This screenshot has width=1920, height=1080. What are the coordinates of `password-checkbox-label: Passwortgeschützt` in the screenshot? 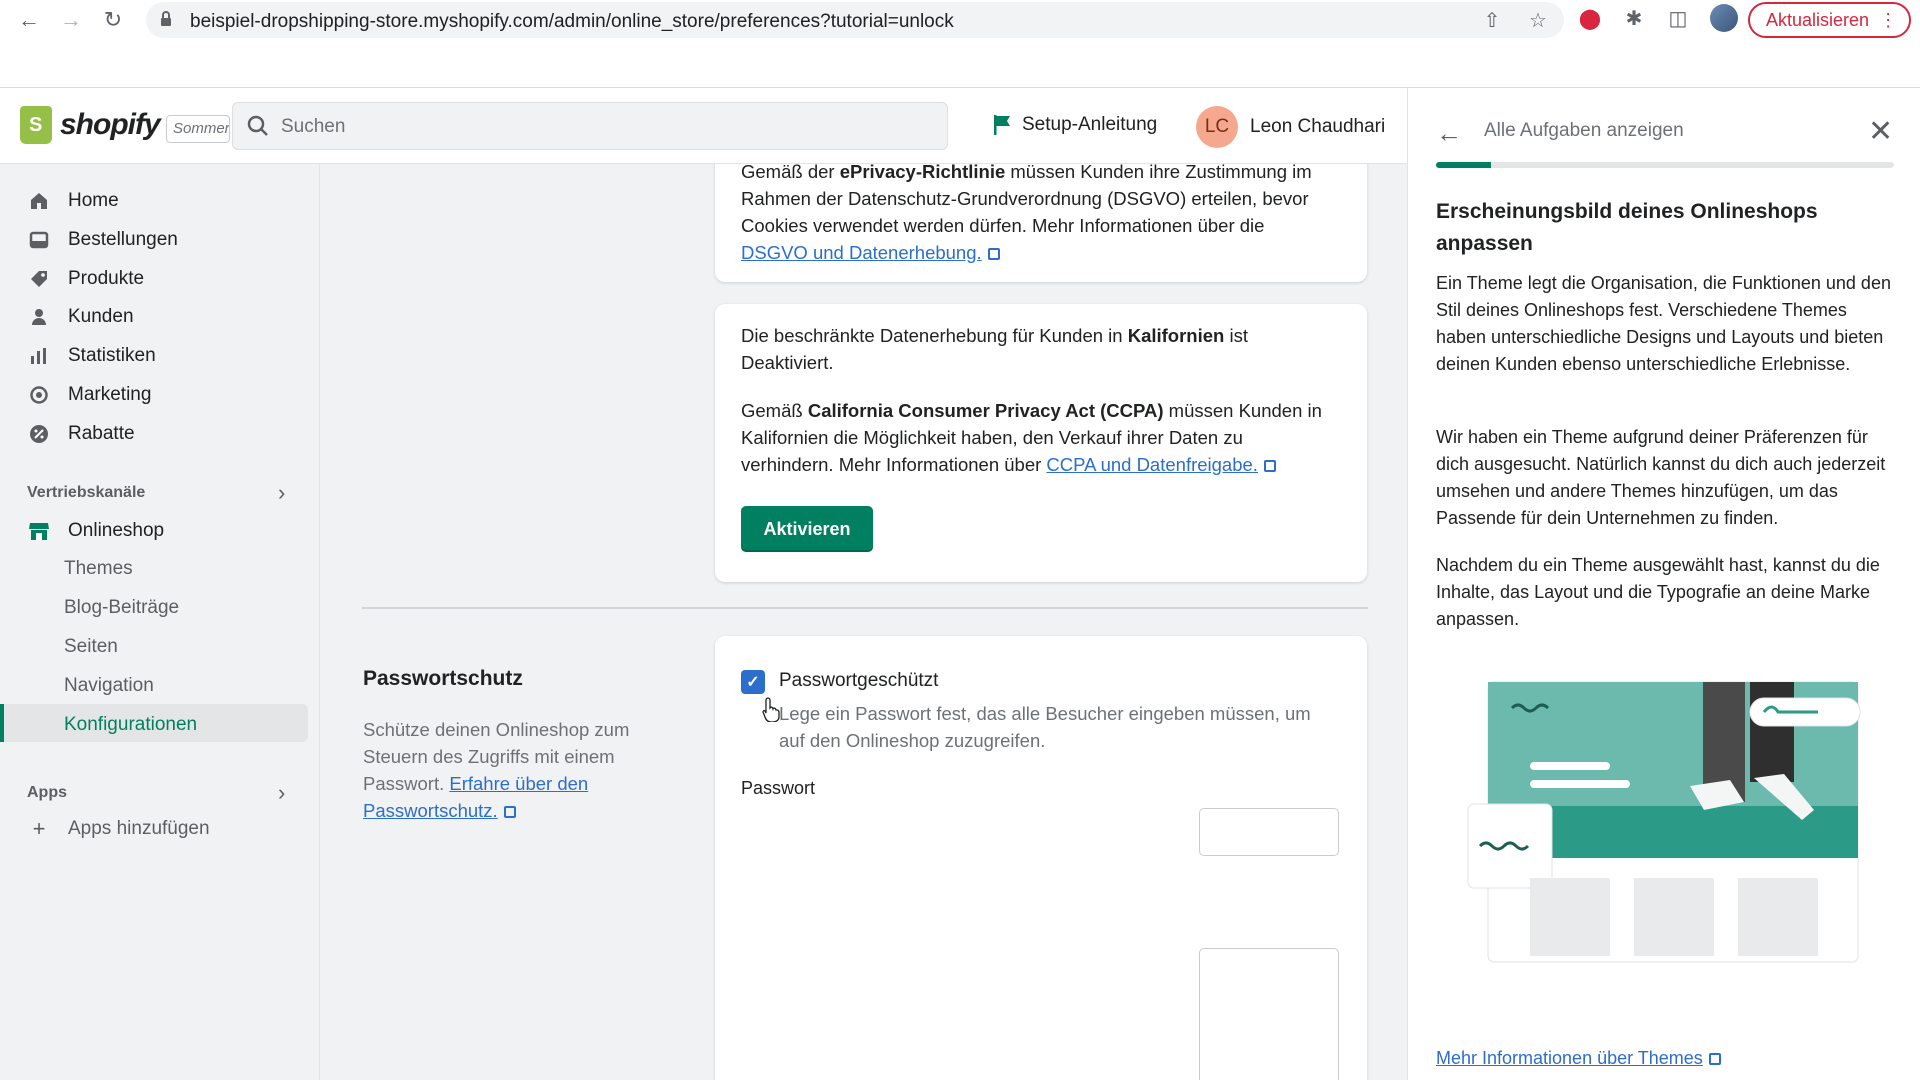 It's located at (859, 680).